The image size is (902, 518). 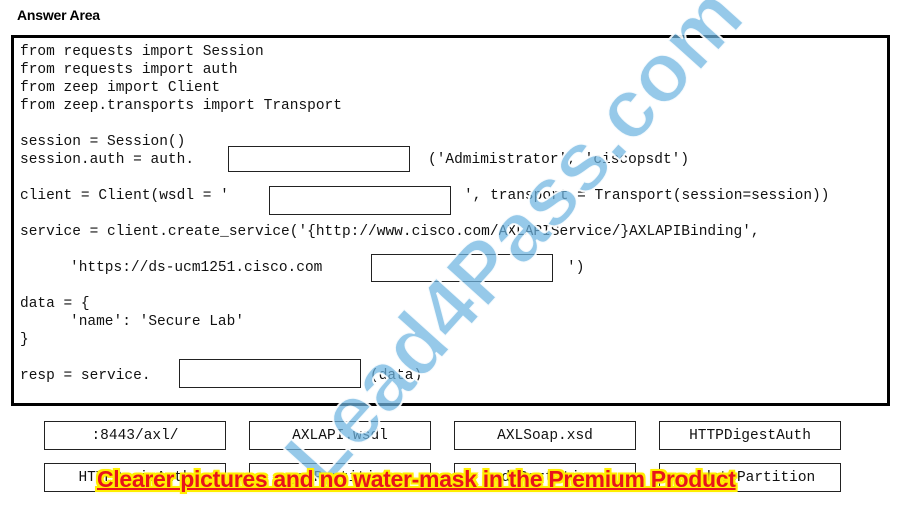 I want to click on code-line-import-1: from requests import Session, so click(x=142, y=52).